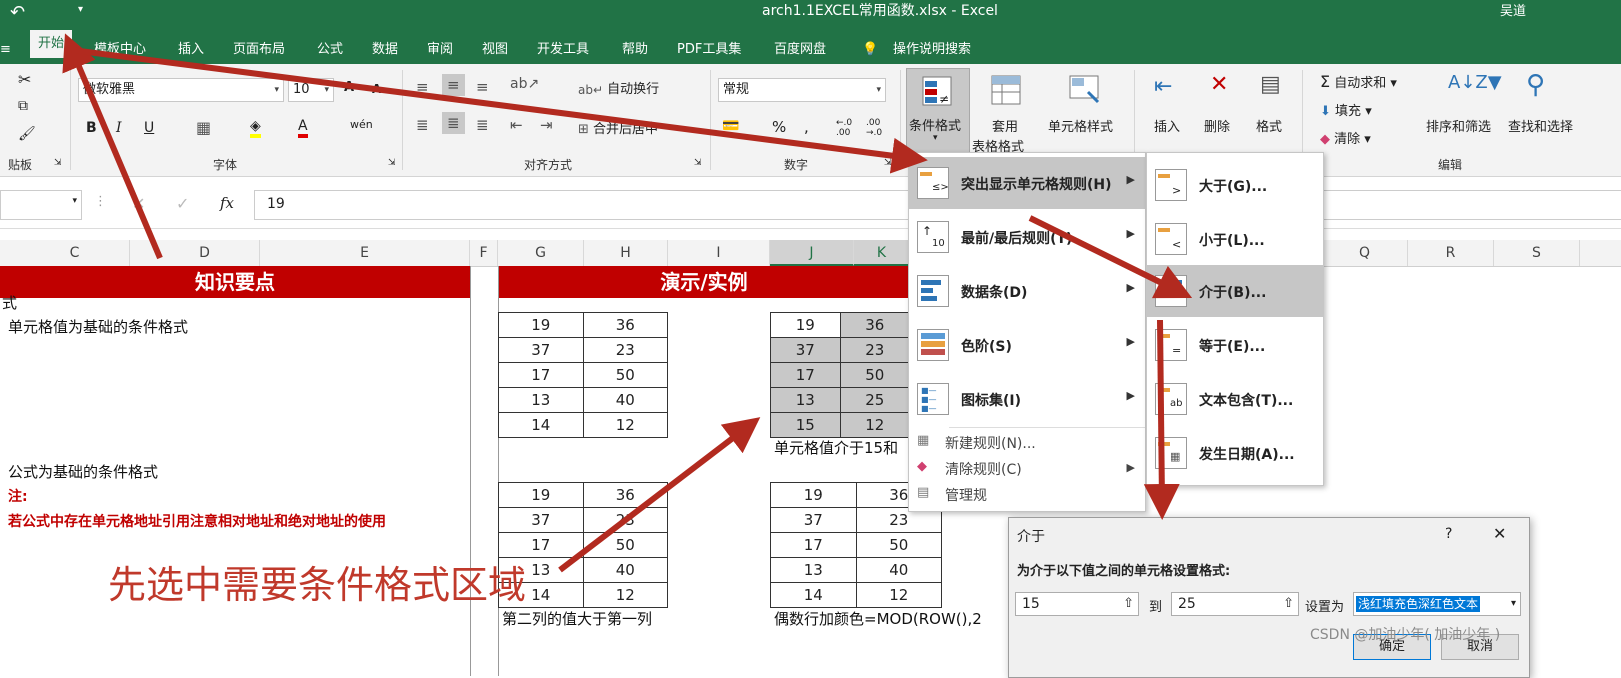 This screenshot has height=678, width=1621. What do you see at coordinates (938, 111) in the screenshot?
I see `conditional-format-button: ≠ 条件格式 ▾` at bounding box center [938, 111].